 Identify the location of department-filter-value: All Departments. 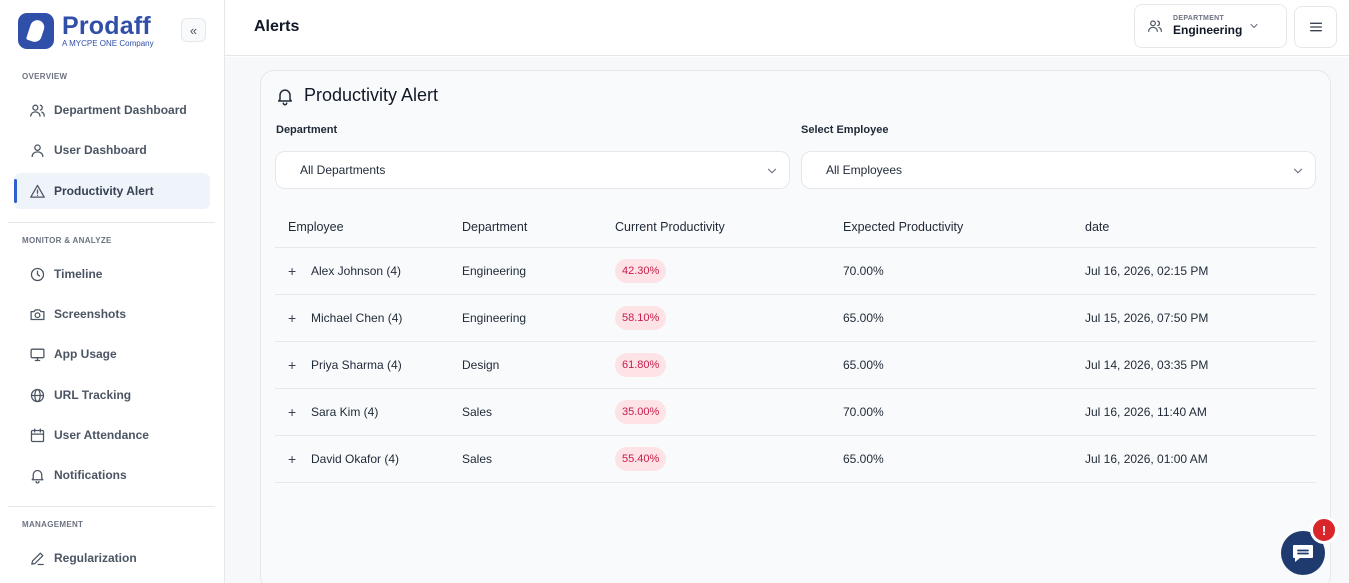
(343, 170).